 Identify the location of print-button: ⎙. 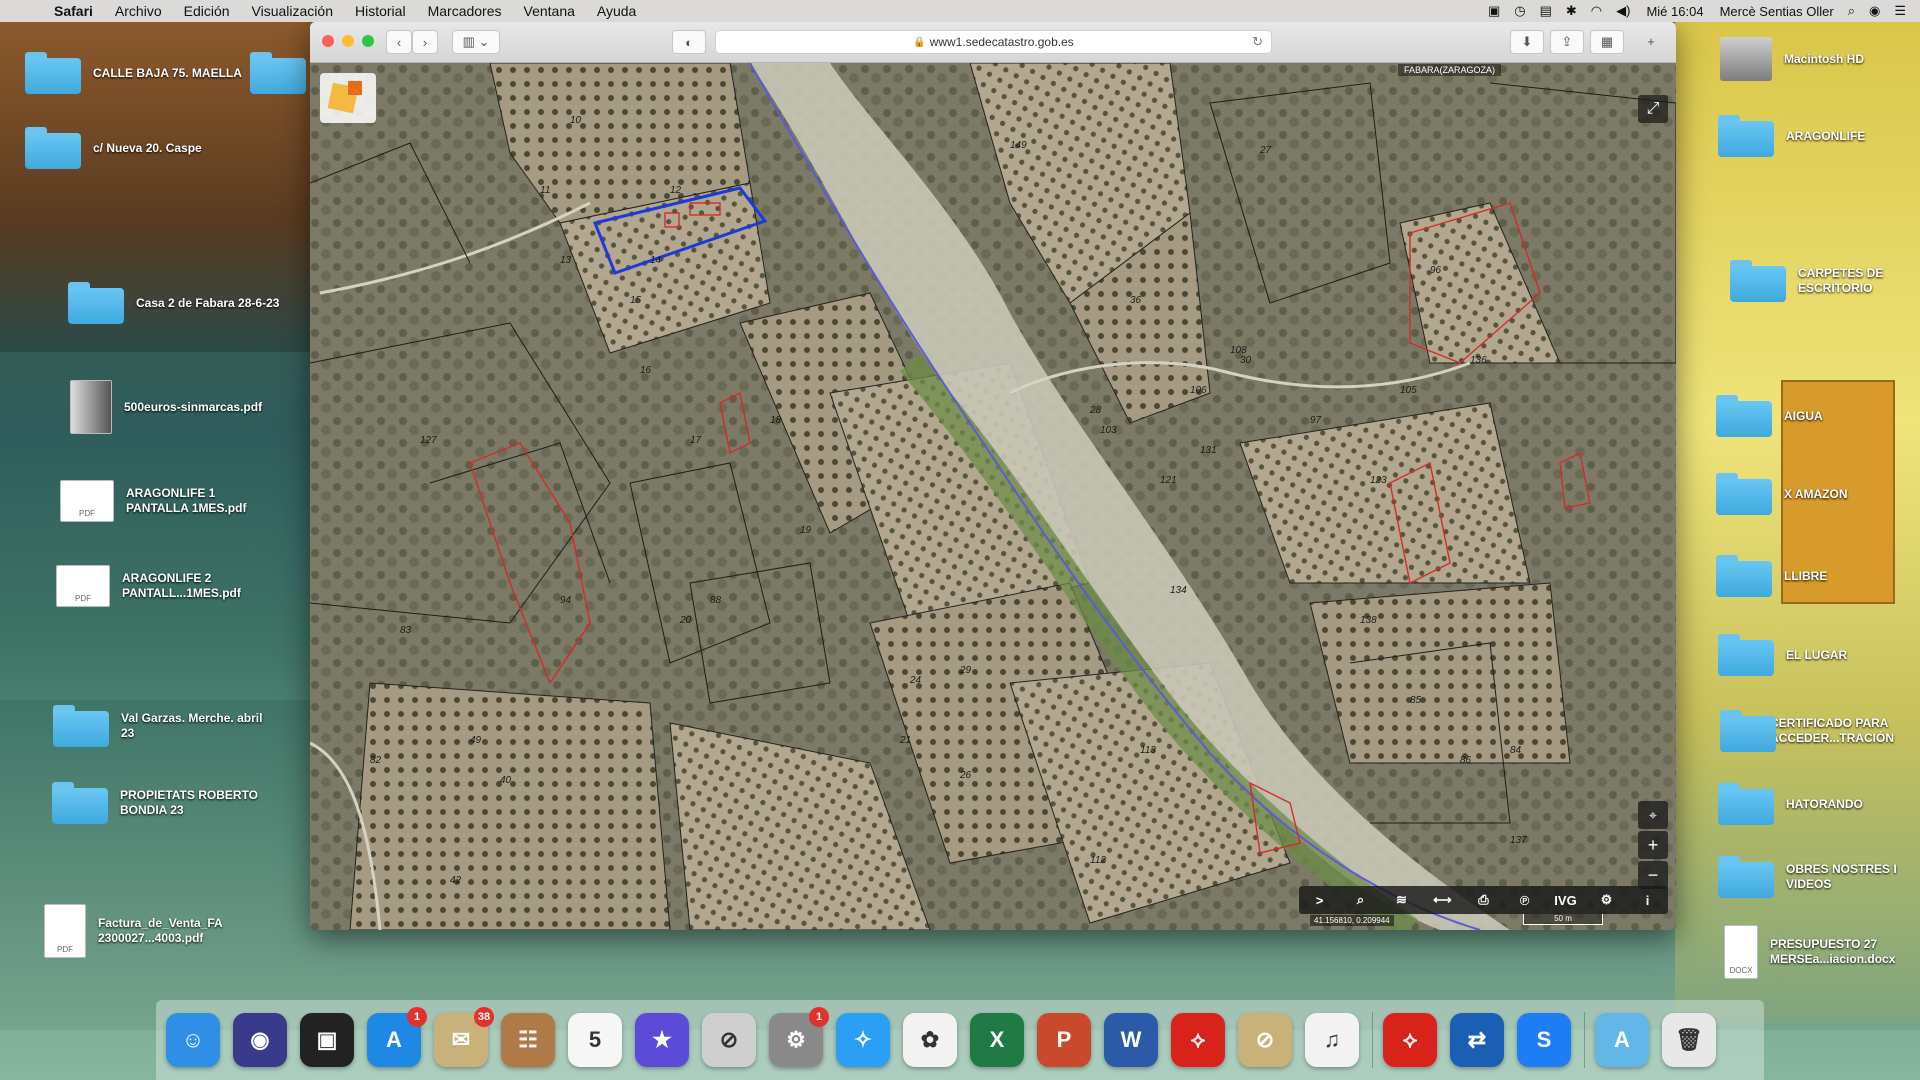
(1483, 900).